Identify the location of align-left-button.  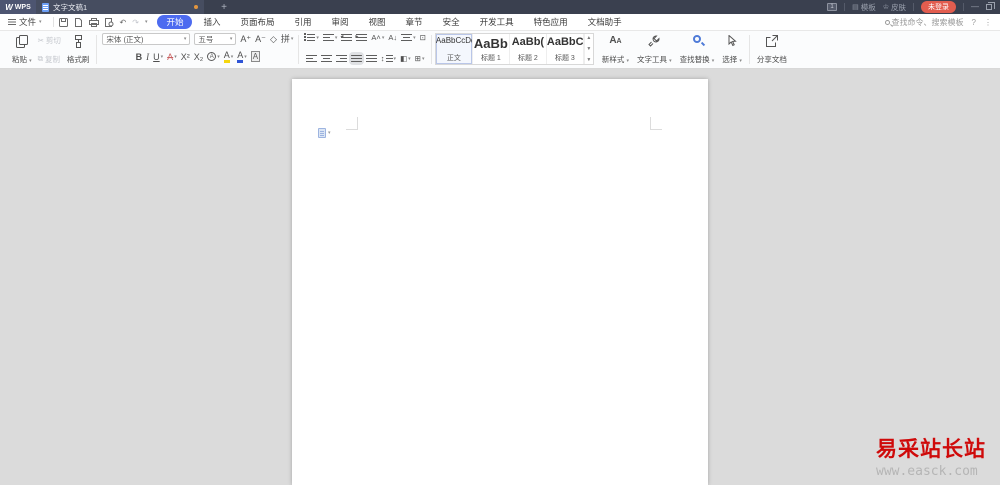
(311, 58).